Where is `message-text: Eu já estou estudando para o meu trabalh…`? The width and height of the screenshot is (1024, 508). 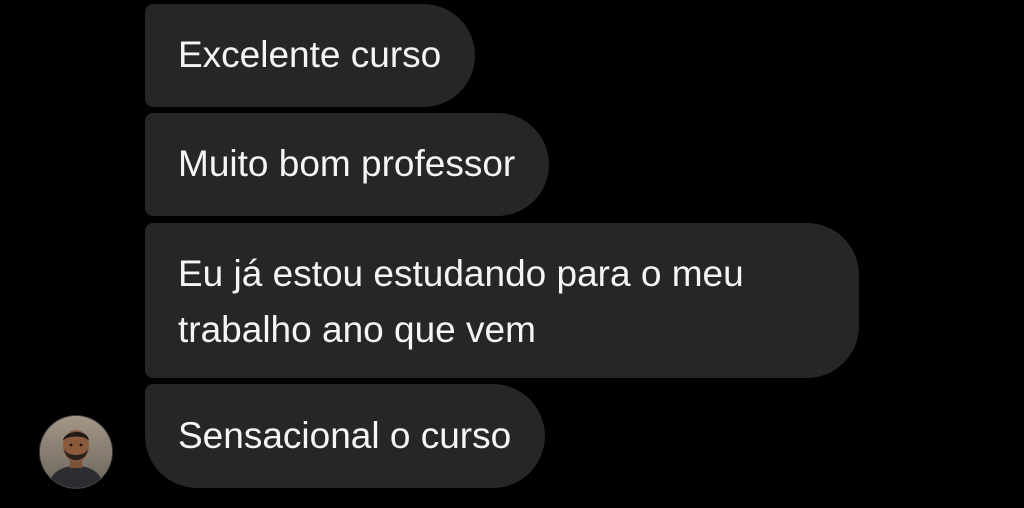 message-text: Eu já estou estudando para o meu trabalh… is located at coordinates (461, 301).